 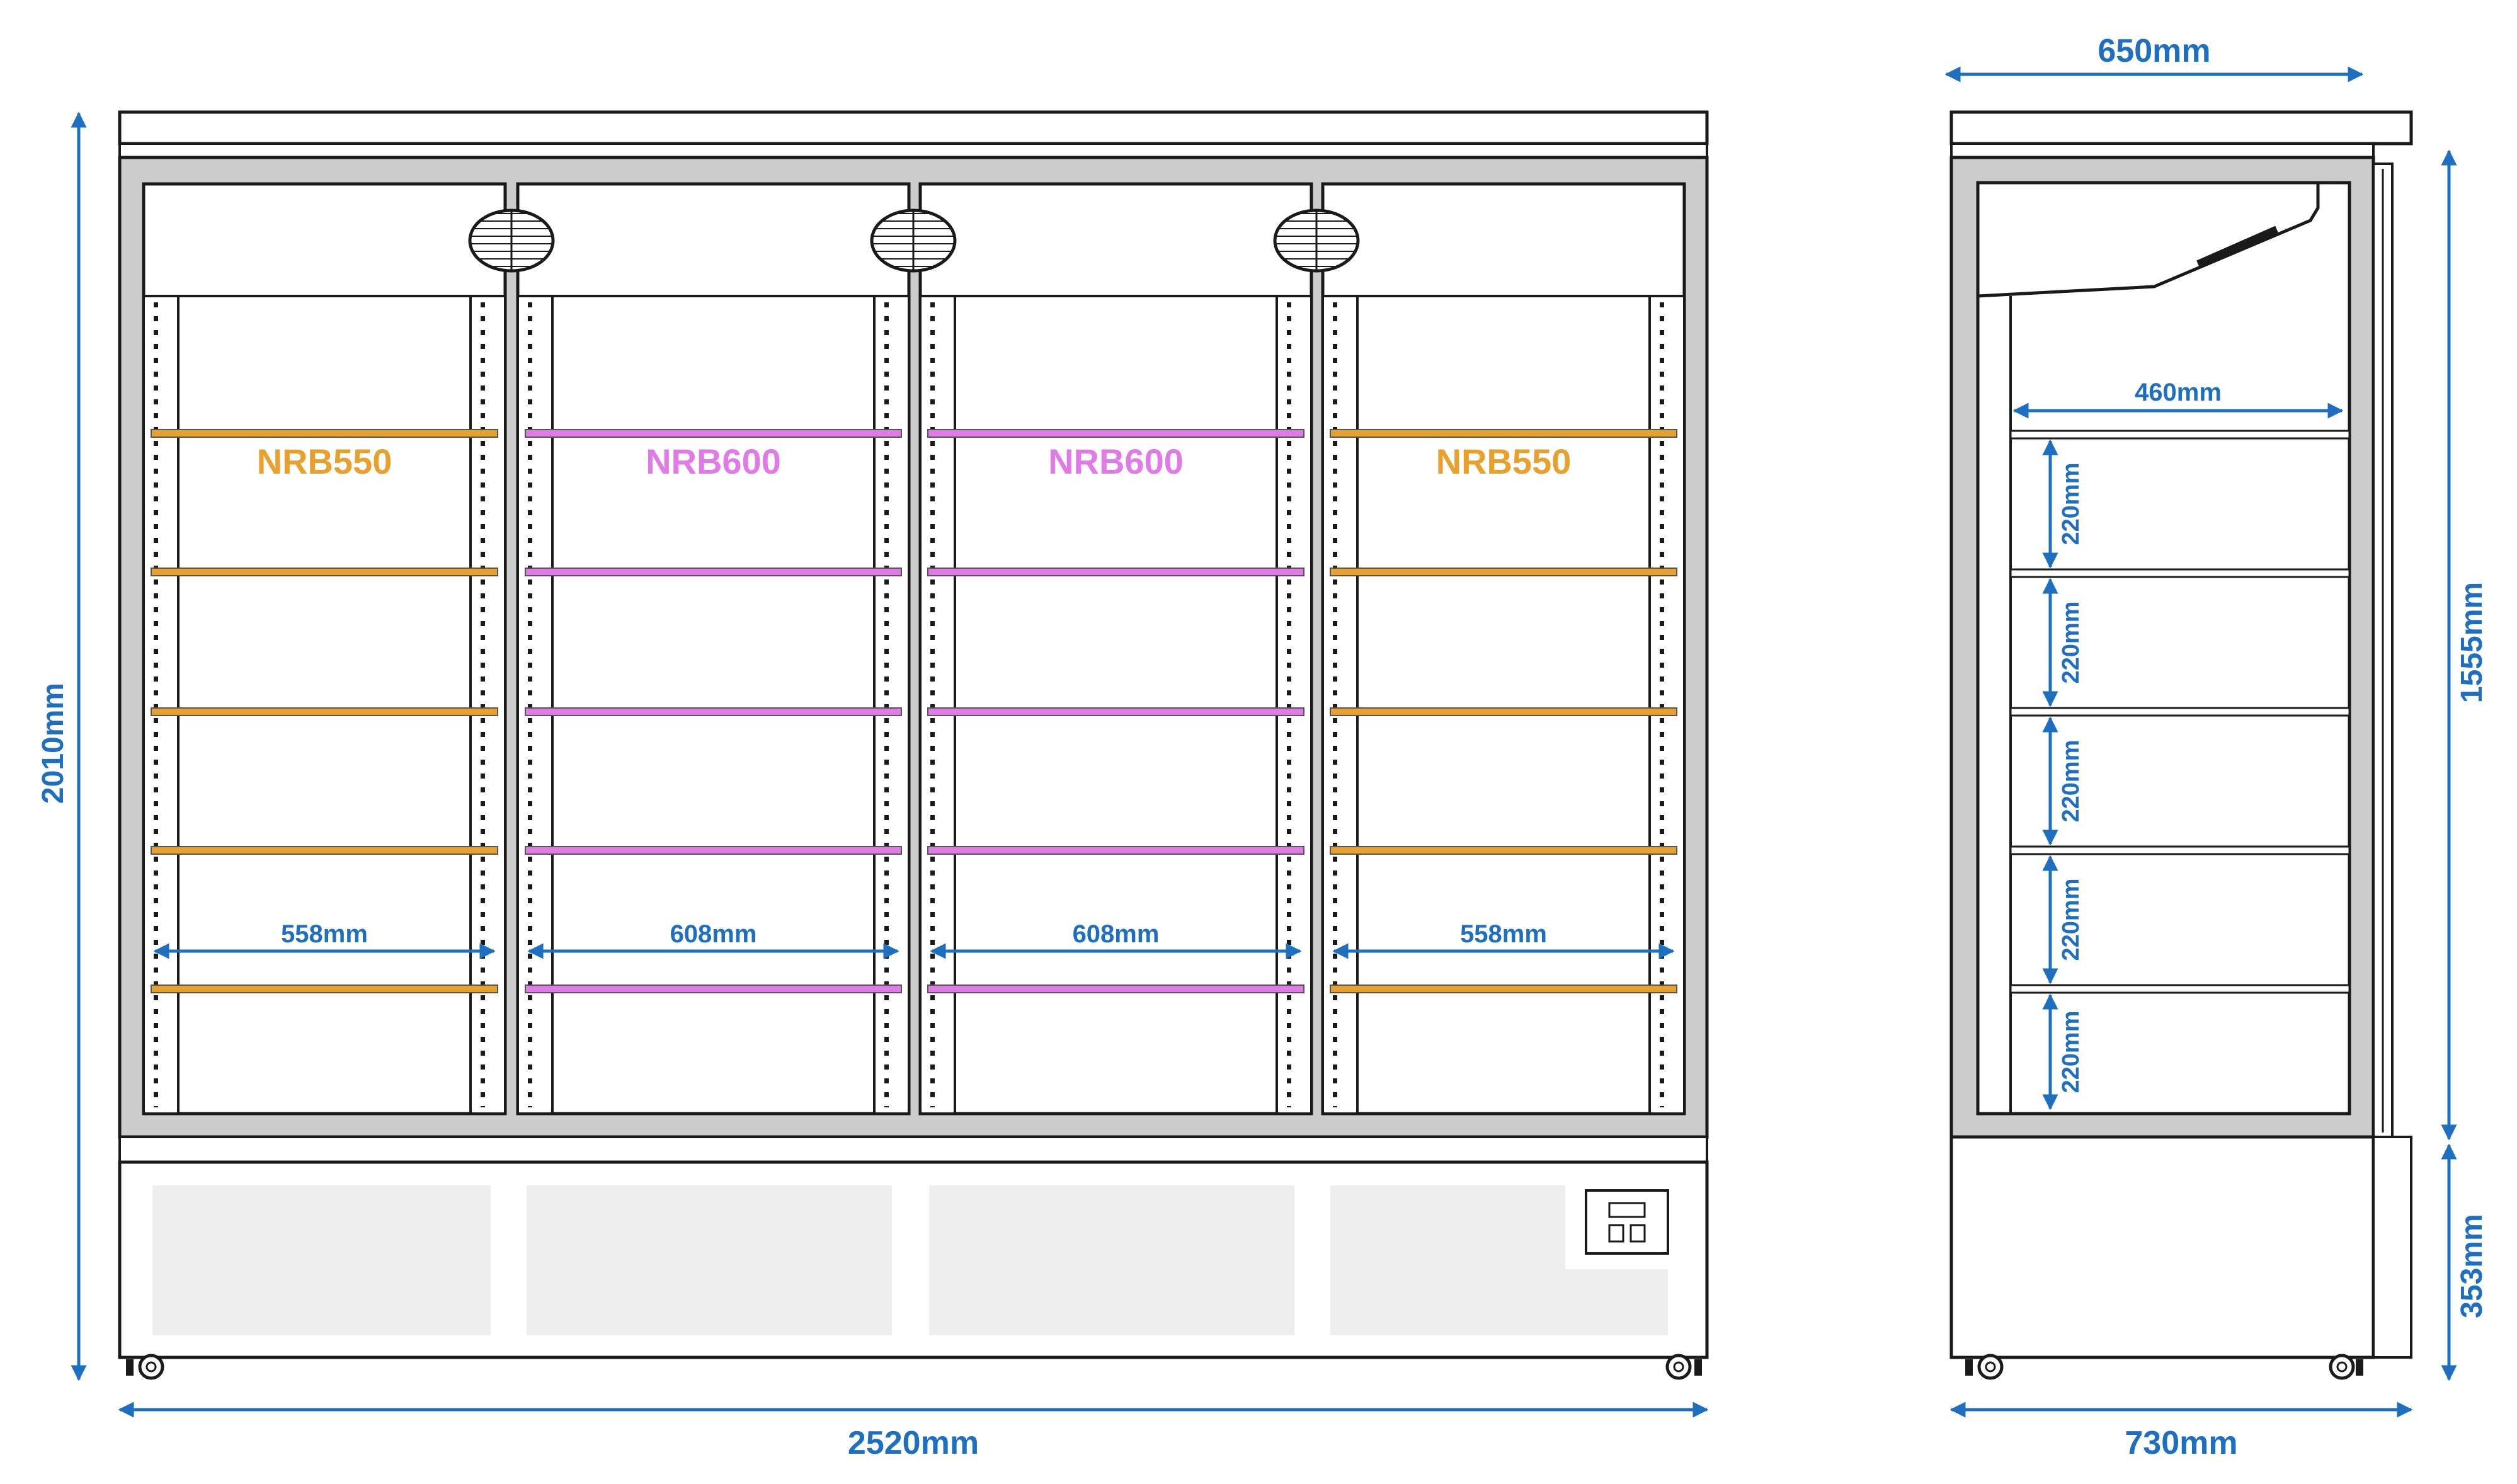 I want to click on total-height-label: 2010mm, so click(x=54, y=743).